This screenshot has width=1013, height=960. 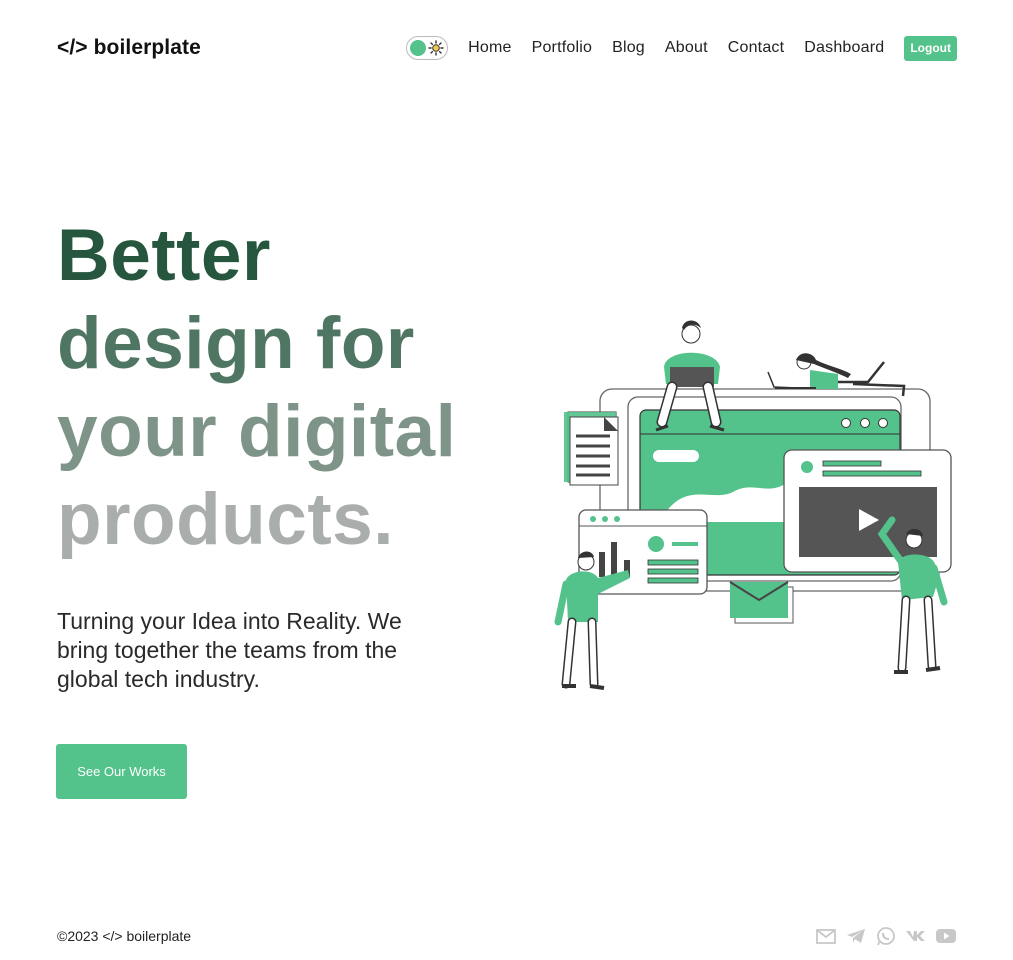 I want to click on theme-toggle, so click(x=427, y=48).